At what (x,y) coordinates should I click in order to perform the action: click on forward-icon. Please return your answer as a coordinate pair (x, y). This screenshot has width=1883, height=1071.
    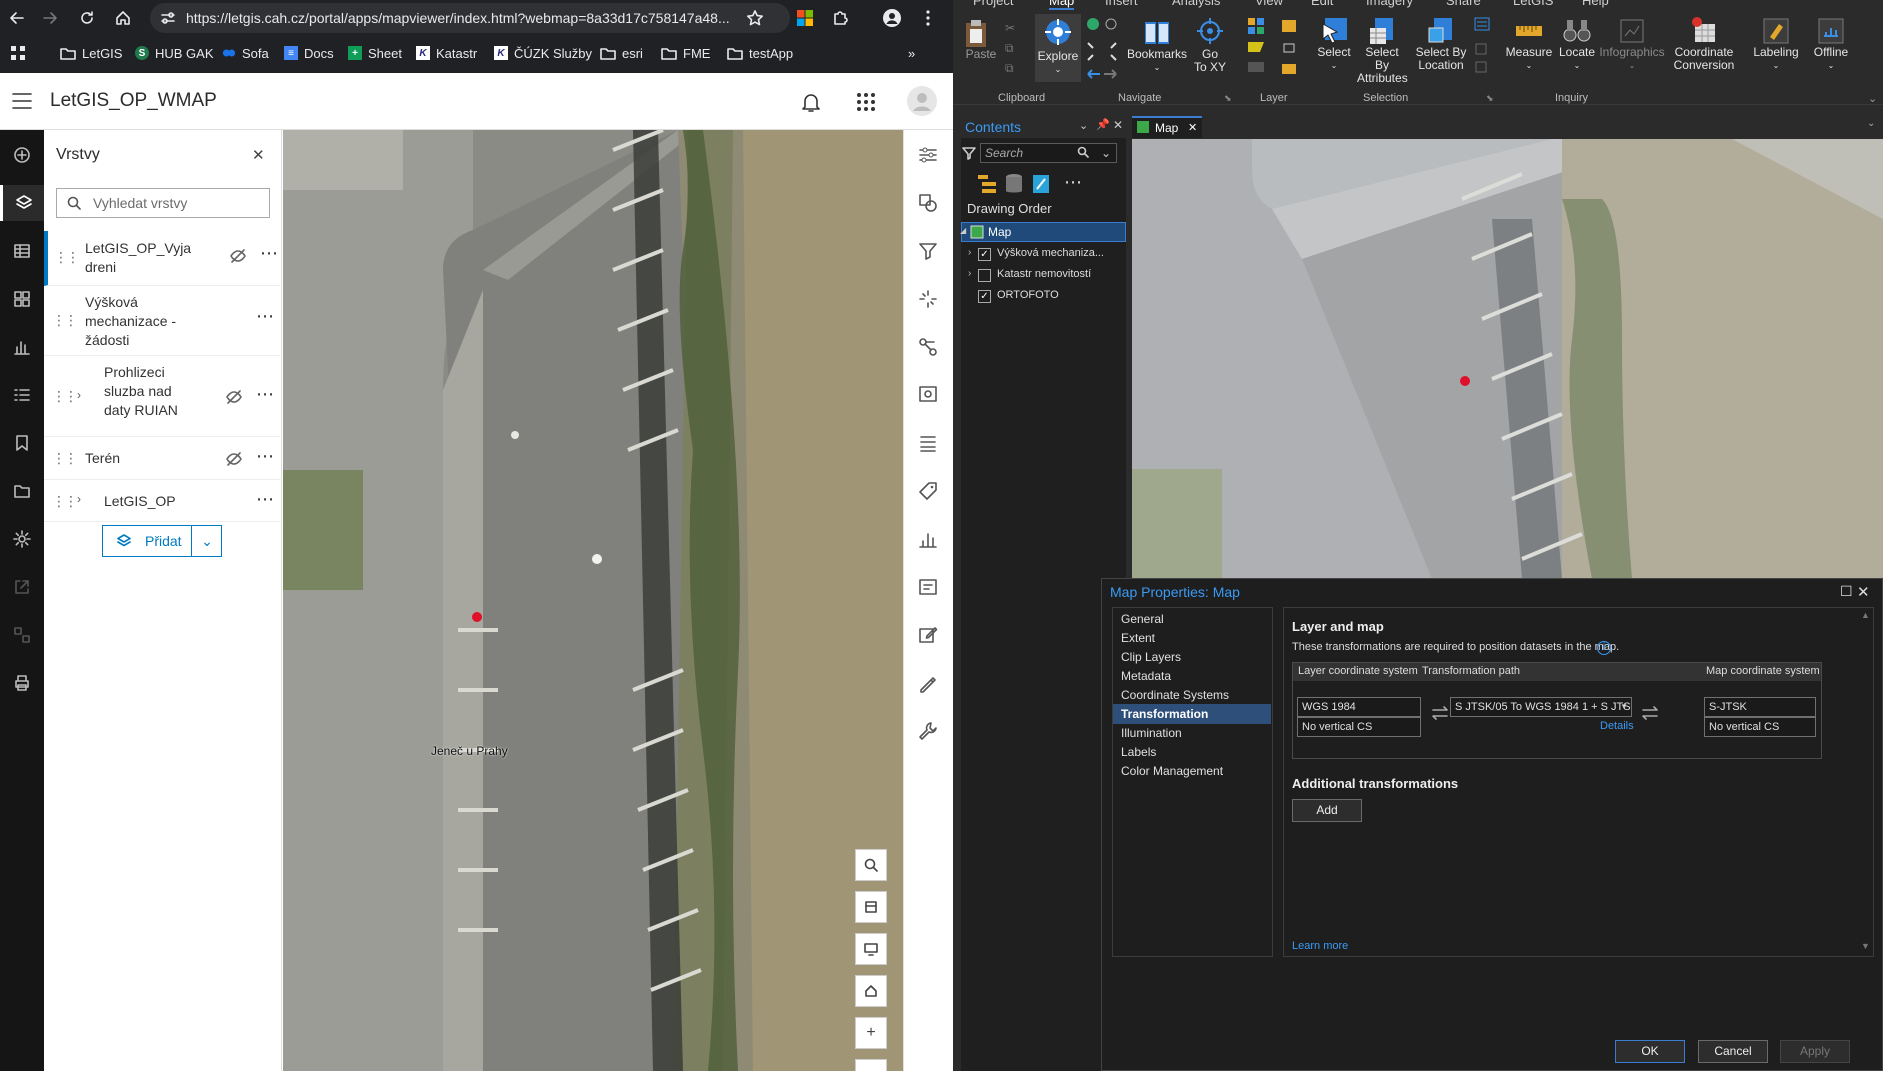
    Looking at the image, I should click on (50, 18).